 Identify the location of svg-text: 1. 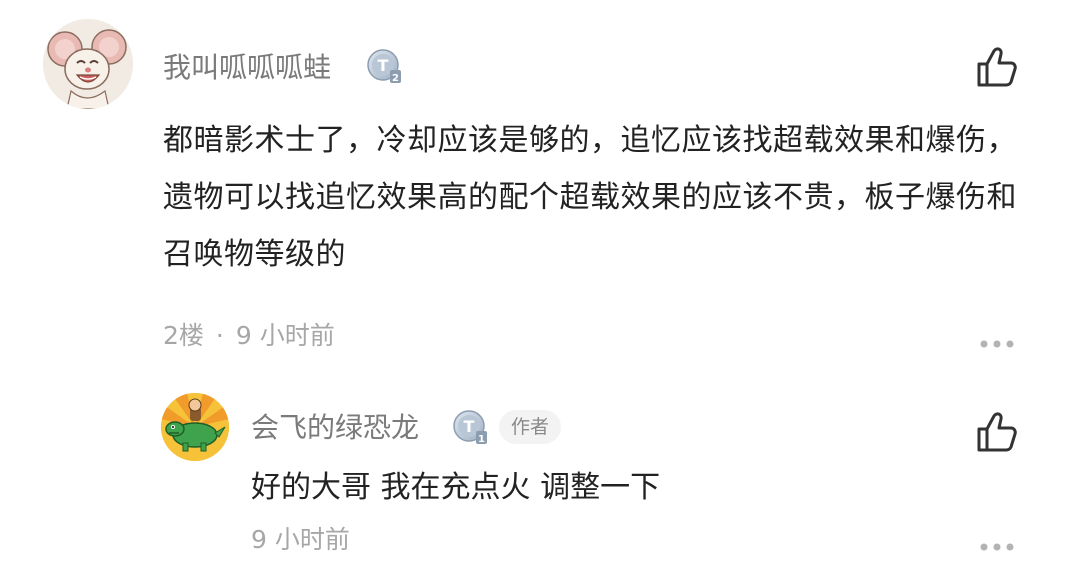
(481, 439).